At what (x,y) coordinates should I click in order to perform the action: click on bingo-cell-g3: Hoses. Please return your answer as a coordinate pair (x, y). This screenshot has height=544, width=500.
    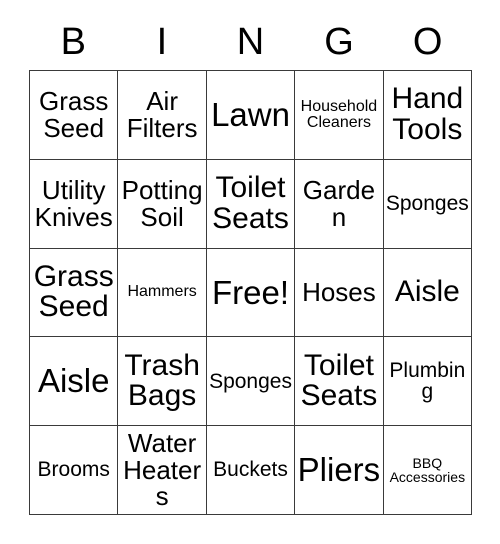
    Looking at the image, I should click on (339, 293).